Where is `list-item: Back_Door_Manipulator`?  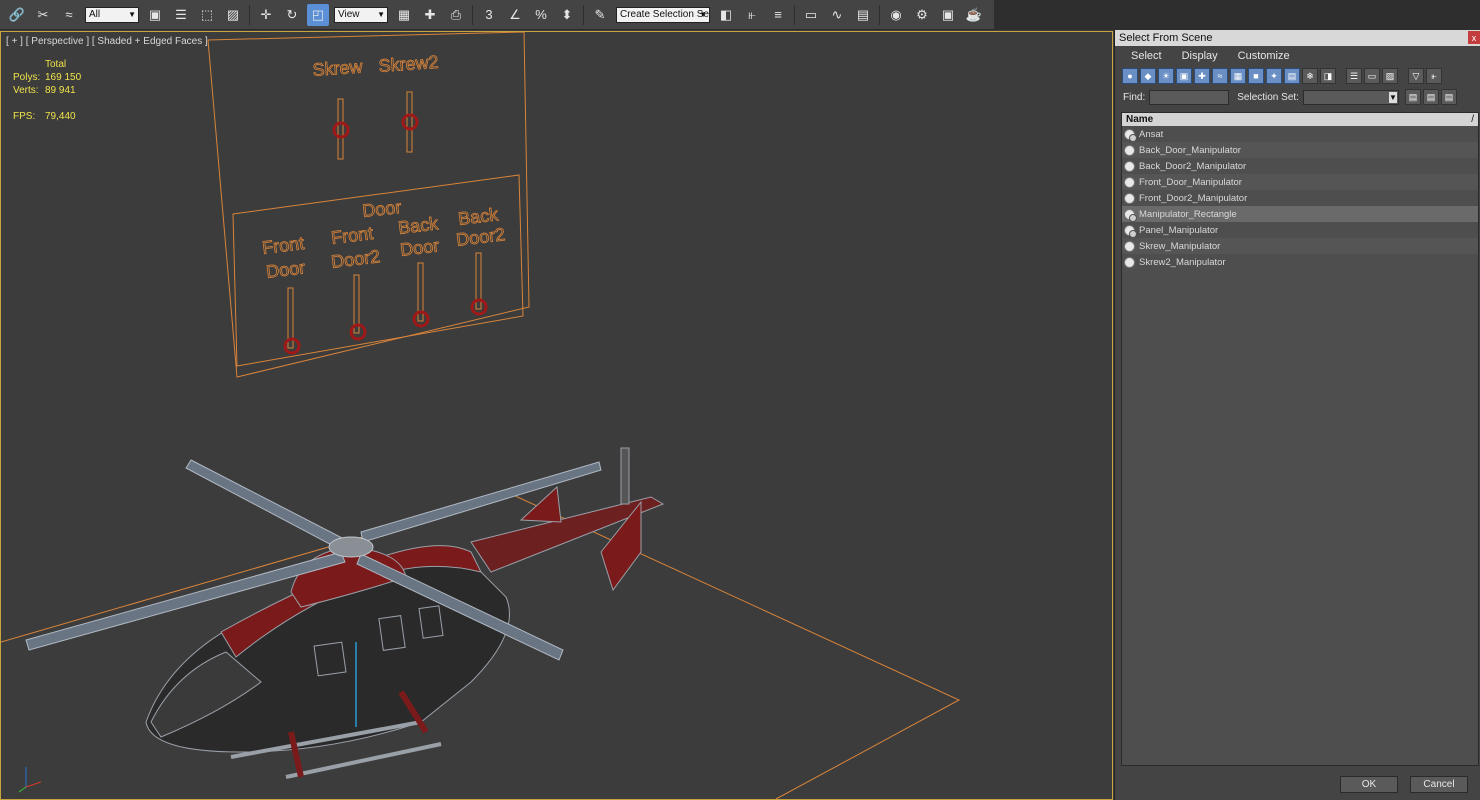 list-item: Back_Door_Manipulator is located at coordinates (1300, 150).